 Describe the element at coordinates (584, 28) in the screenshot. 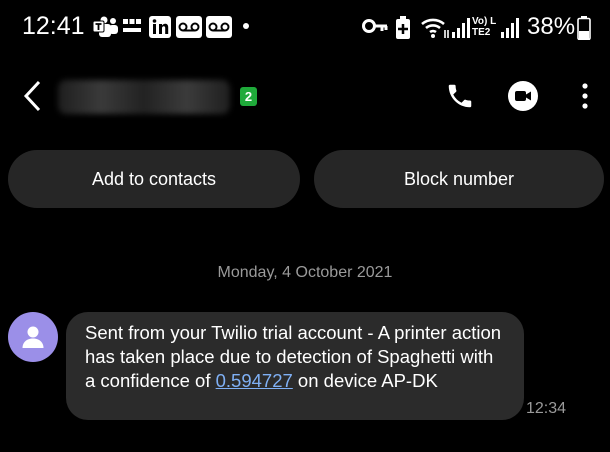

I see `battery-icon` at that location.